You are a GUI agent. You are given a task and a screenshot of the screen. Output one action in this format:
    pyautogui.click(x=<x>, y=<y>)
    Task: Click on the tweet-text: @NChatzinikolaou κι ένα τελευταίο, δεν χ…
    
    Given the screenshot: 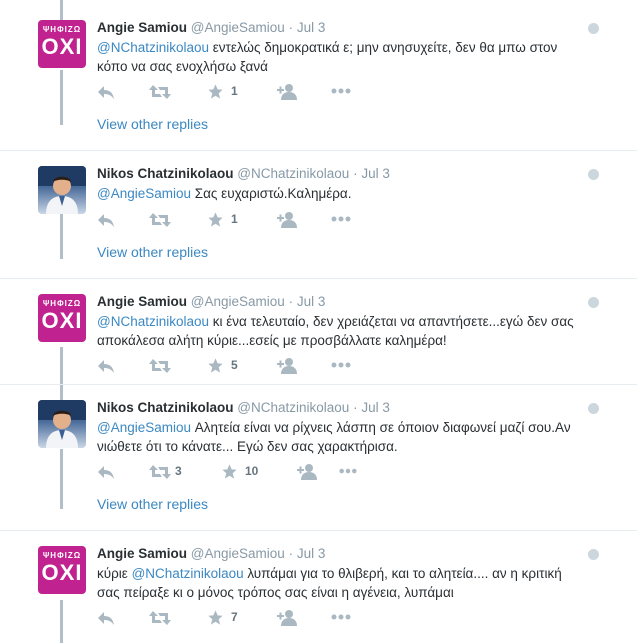 What is the action you would take?
    pyautogui.click(x=352, y=331)
    